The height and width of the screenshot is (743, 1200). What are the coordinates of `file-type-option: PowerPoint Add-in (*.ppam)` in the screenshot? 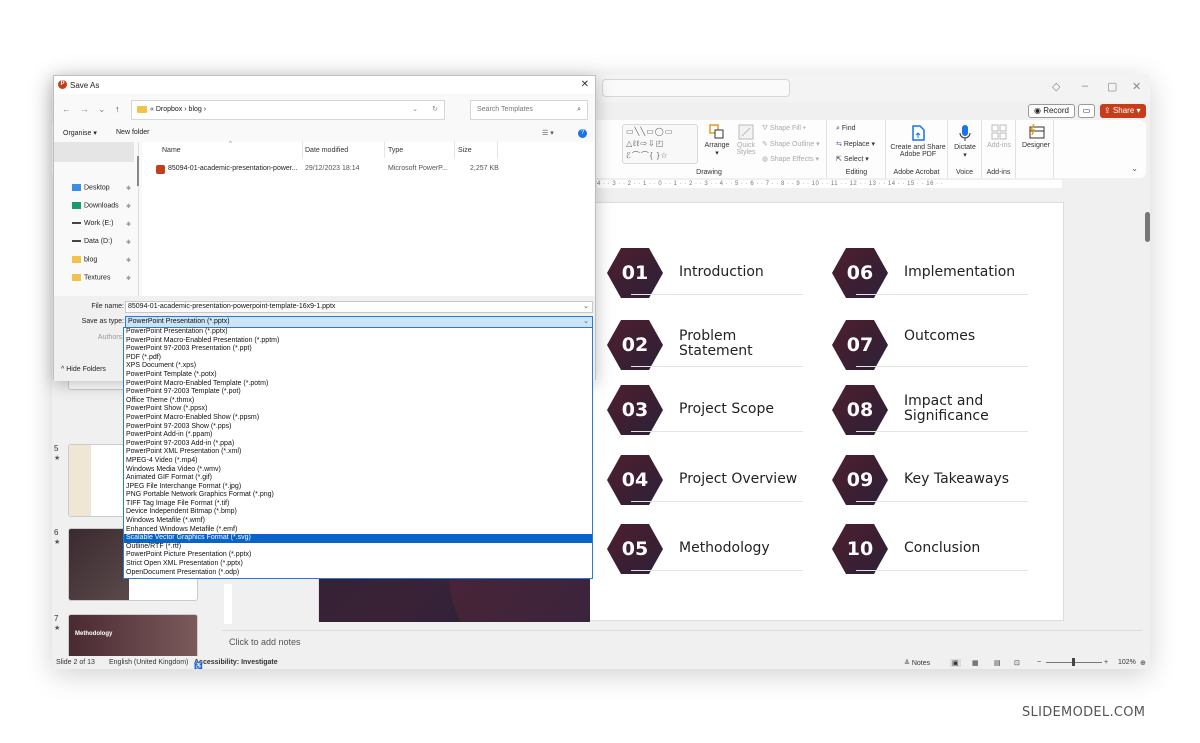 It's located at (358, 435).